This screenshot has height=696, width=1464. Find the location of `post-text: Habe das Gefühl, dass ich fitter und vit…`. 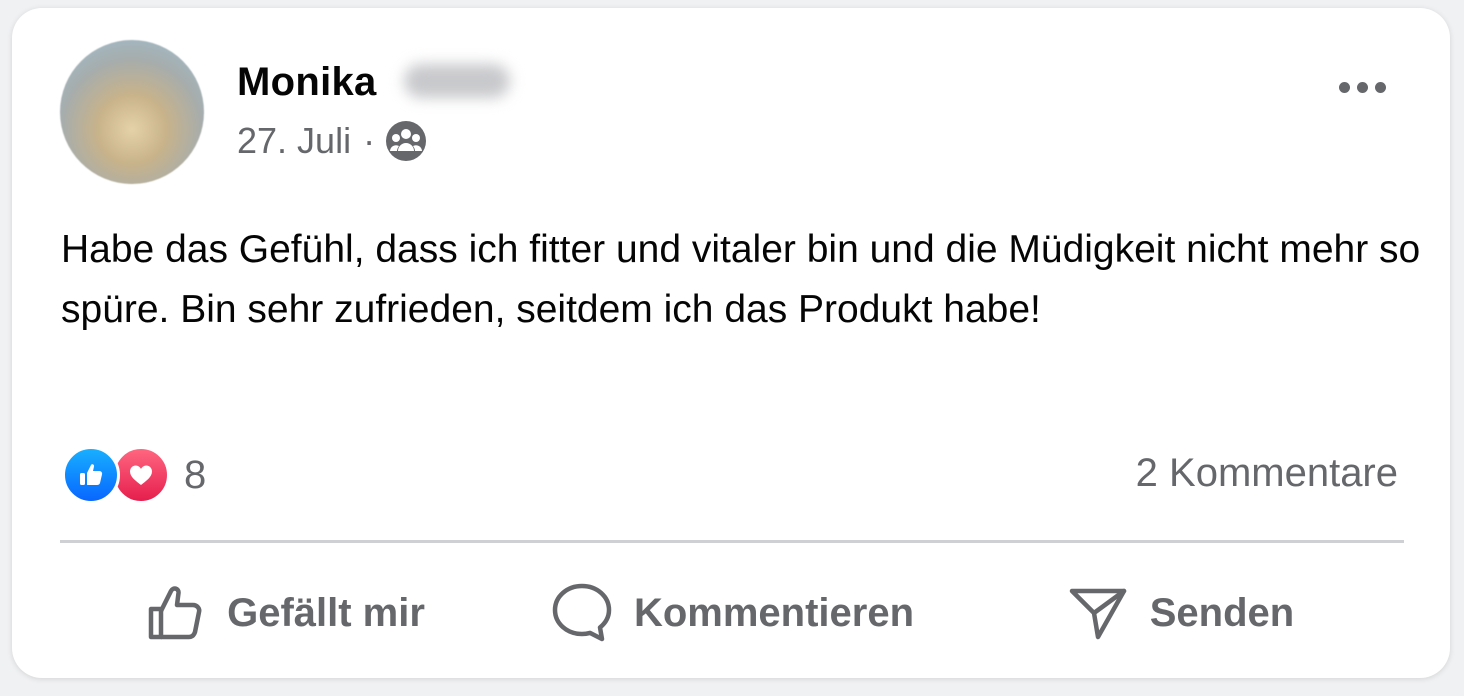

post-text: Habe das Gefühl, dass ich fitter und vit… is located at coordinates (741, 279).